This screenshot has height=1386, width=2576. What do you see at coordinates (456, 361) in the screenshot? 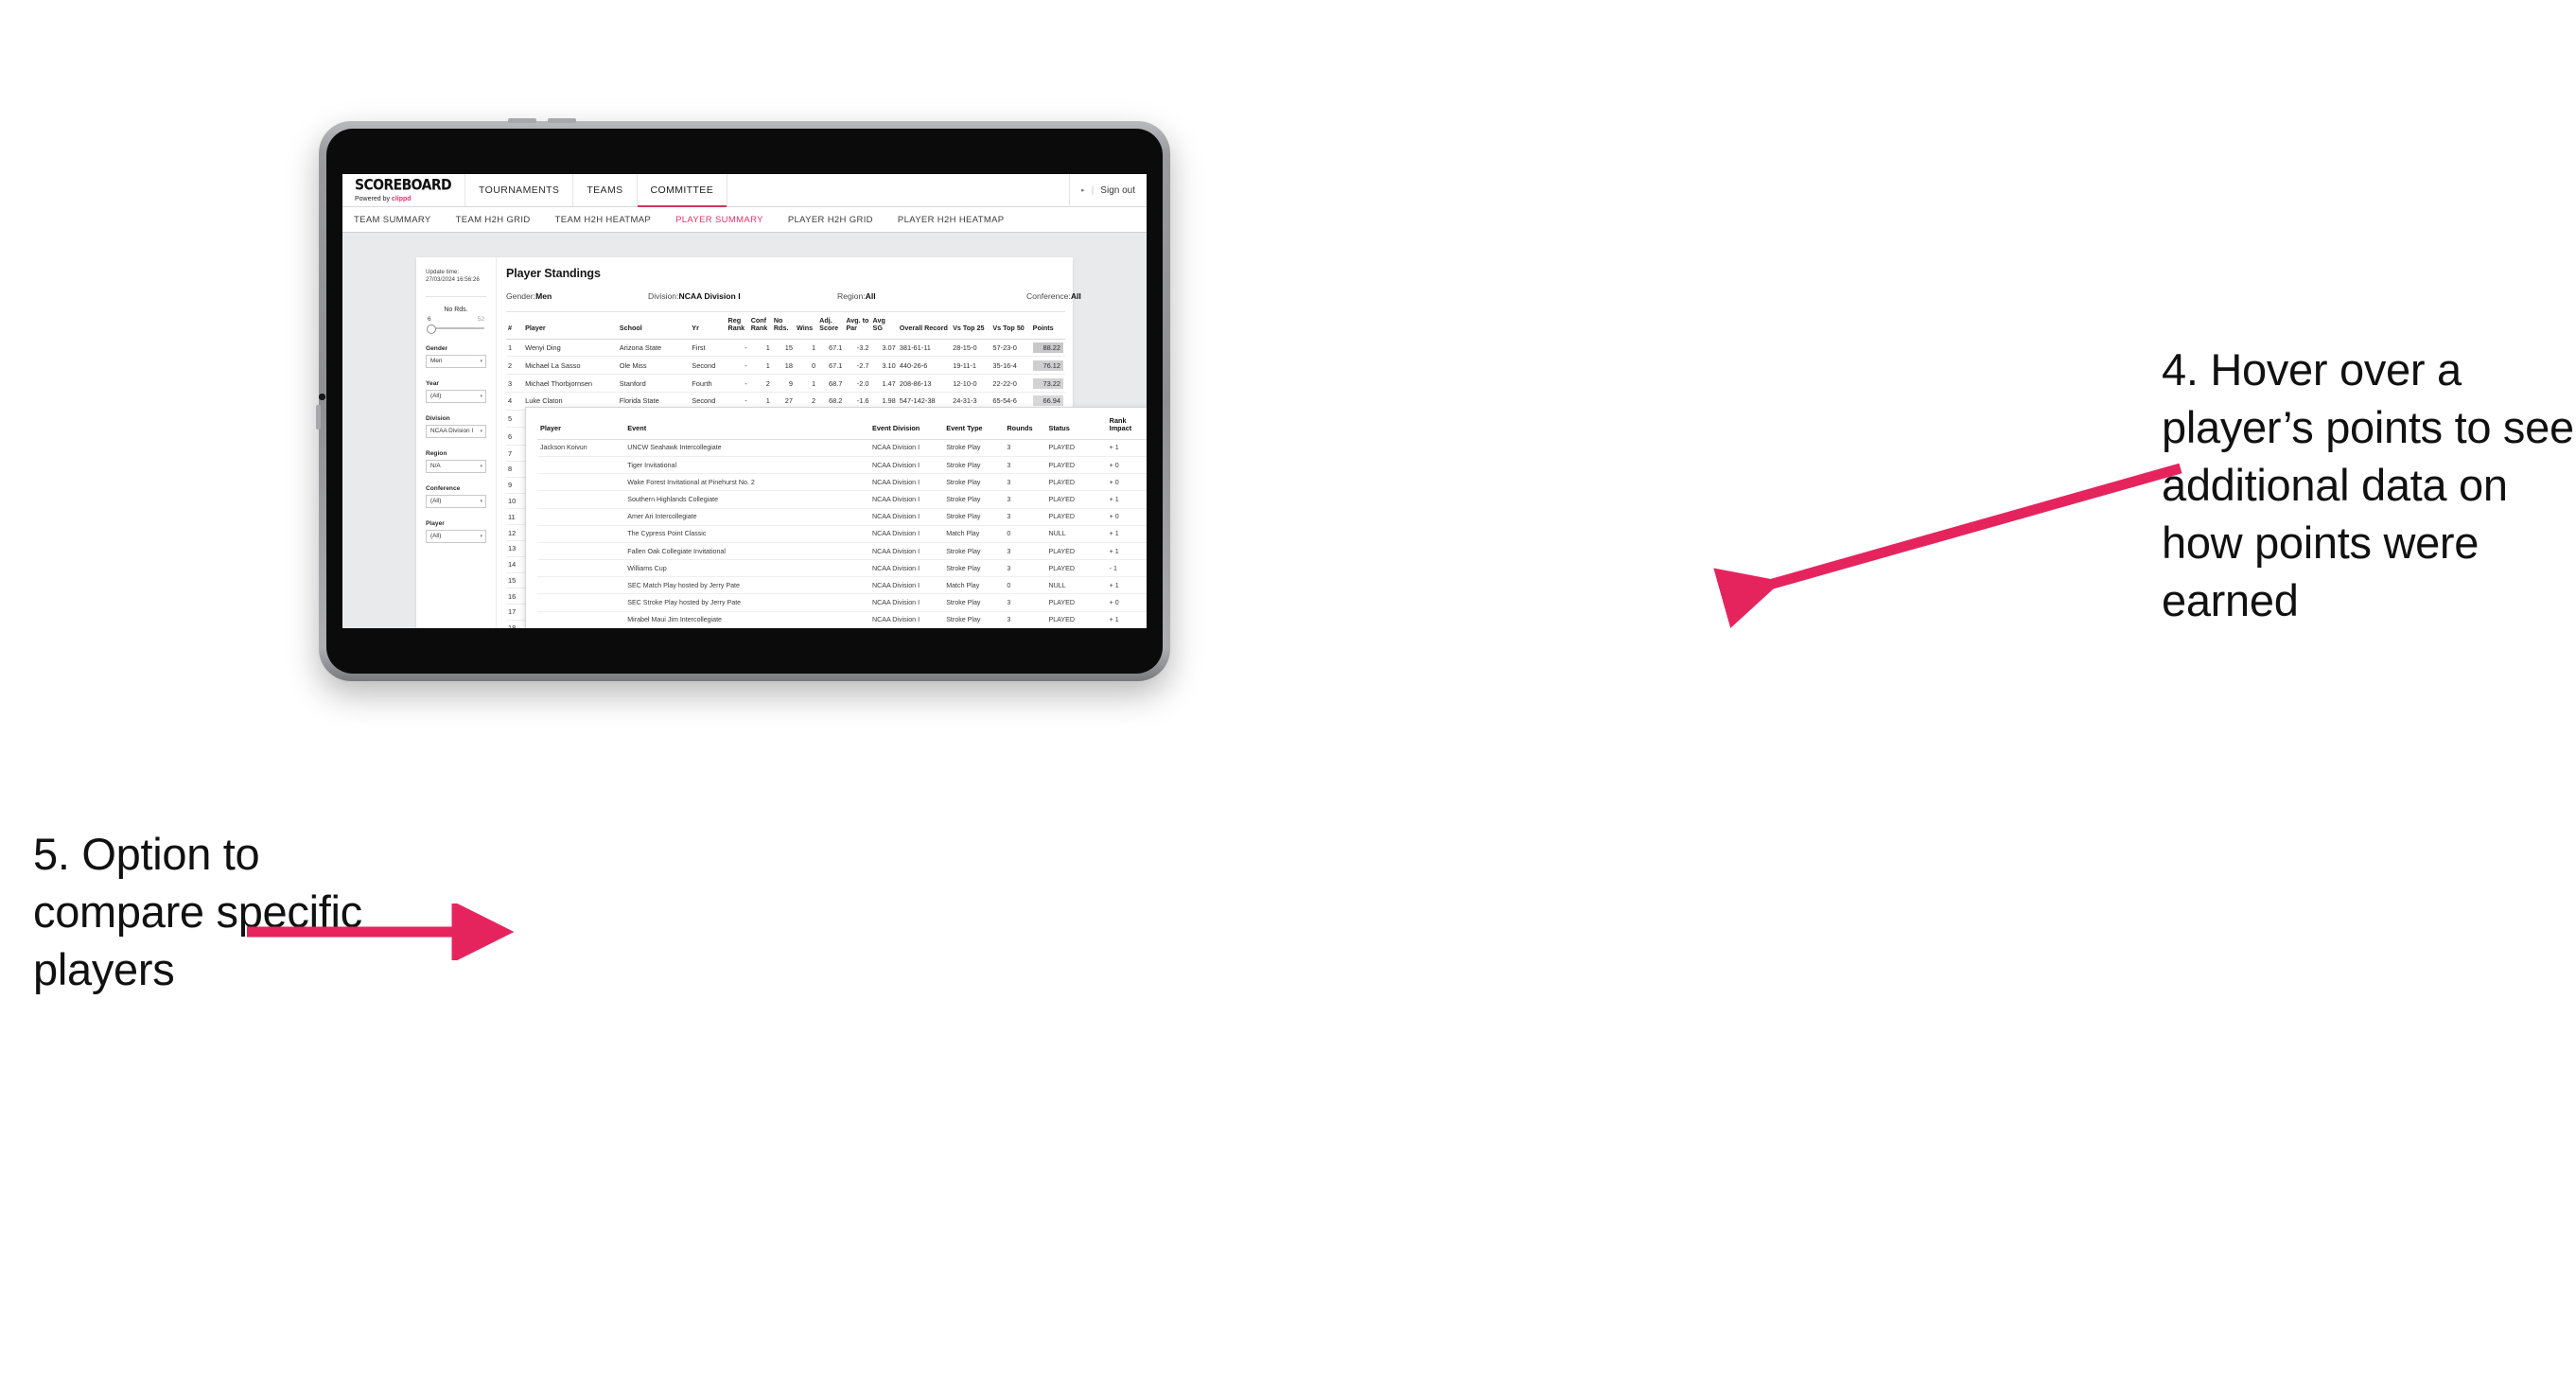
I see `filter-gender-select: Men ▾` at bounding box center [456, 361].